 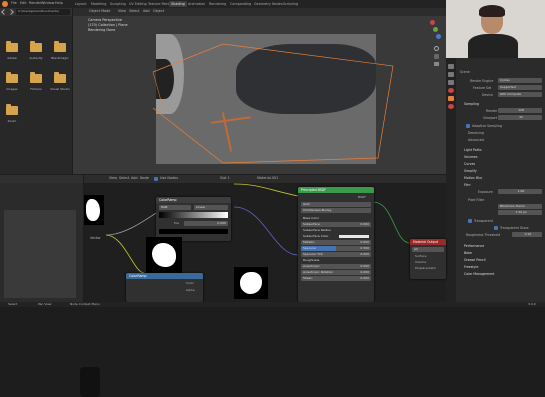 I want to click on subsurface-color-swatch, so click(x=354, y=236).